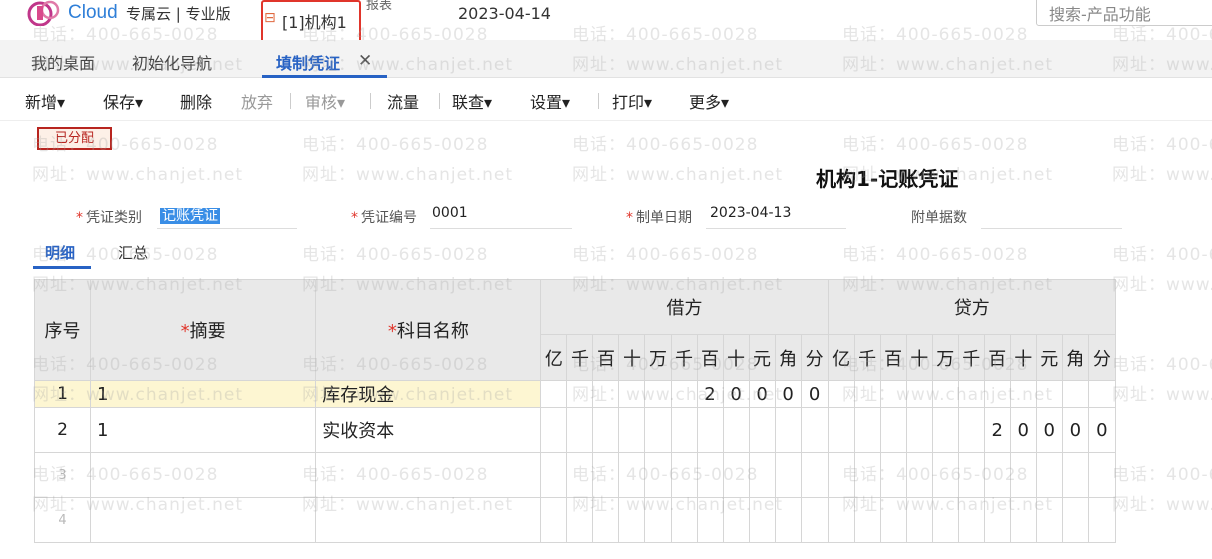 The image size is (1212, 559). Describe the element at coordinates (428, 394) in the screenshot. I see `account-cell: 库存现金` at that location.